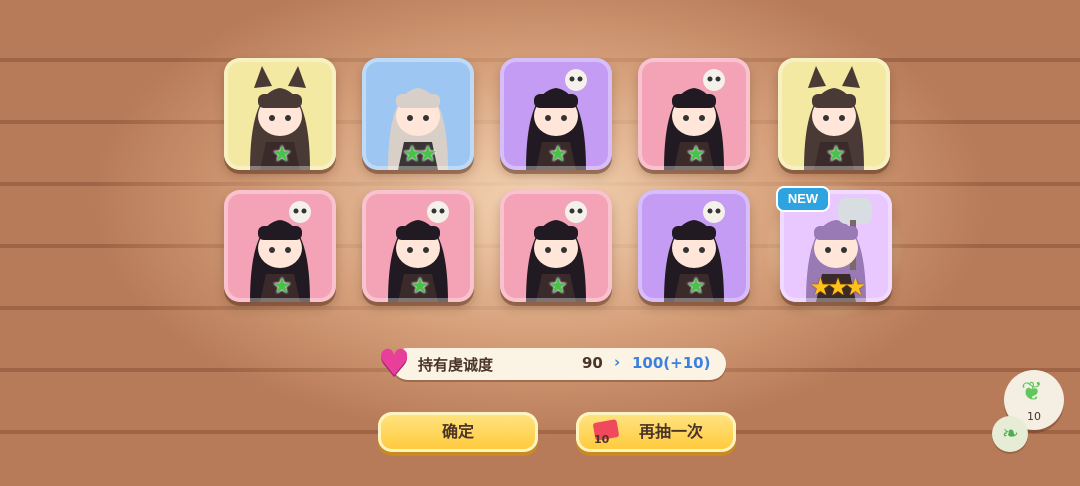 The height and width of the screenshot is (486, 1080). I want to click on sprout-icon: ❧, so click(1010, 433).